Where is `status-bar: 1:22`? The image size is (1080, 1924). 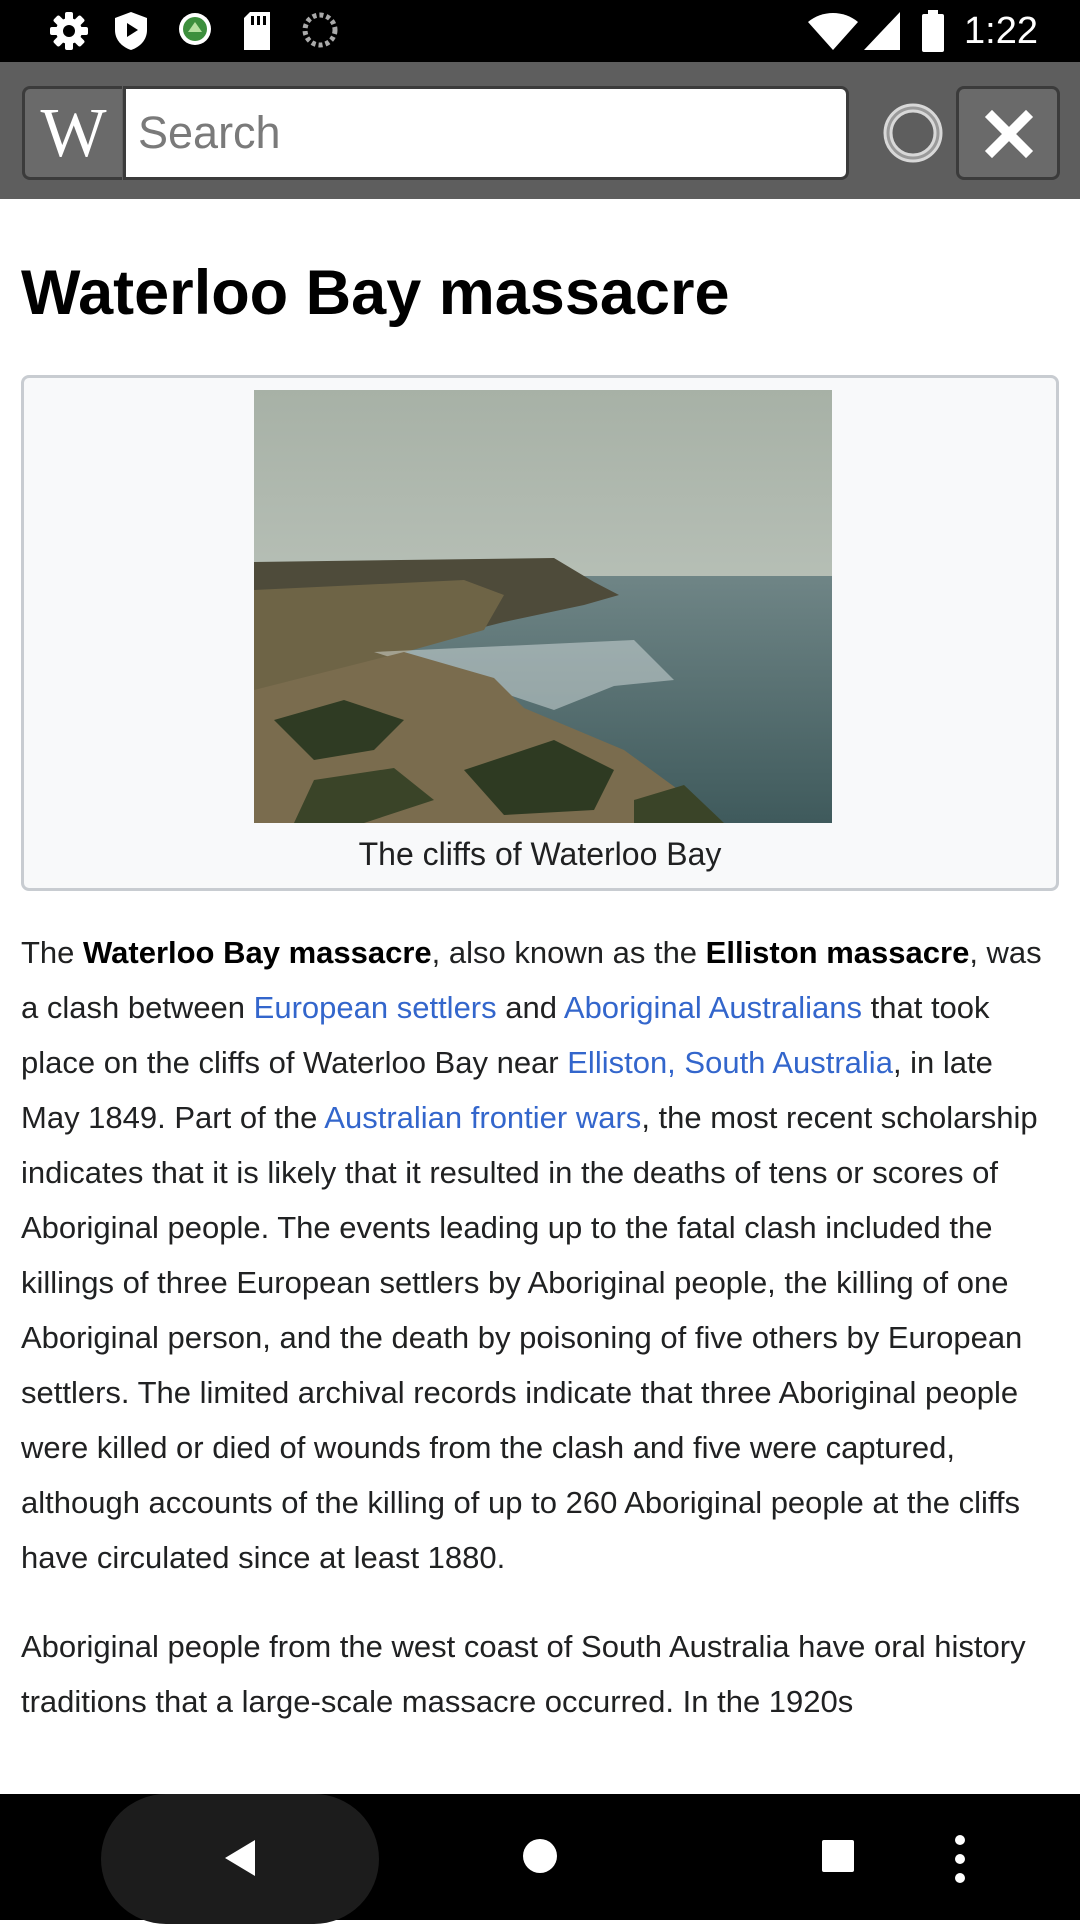 status-bar: 1:22 is located at coordinates (540, 31).